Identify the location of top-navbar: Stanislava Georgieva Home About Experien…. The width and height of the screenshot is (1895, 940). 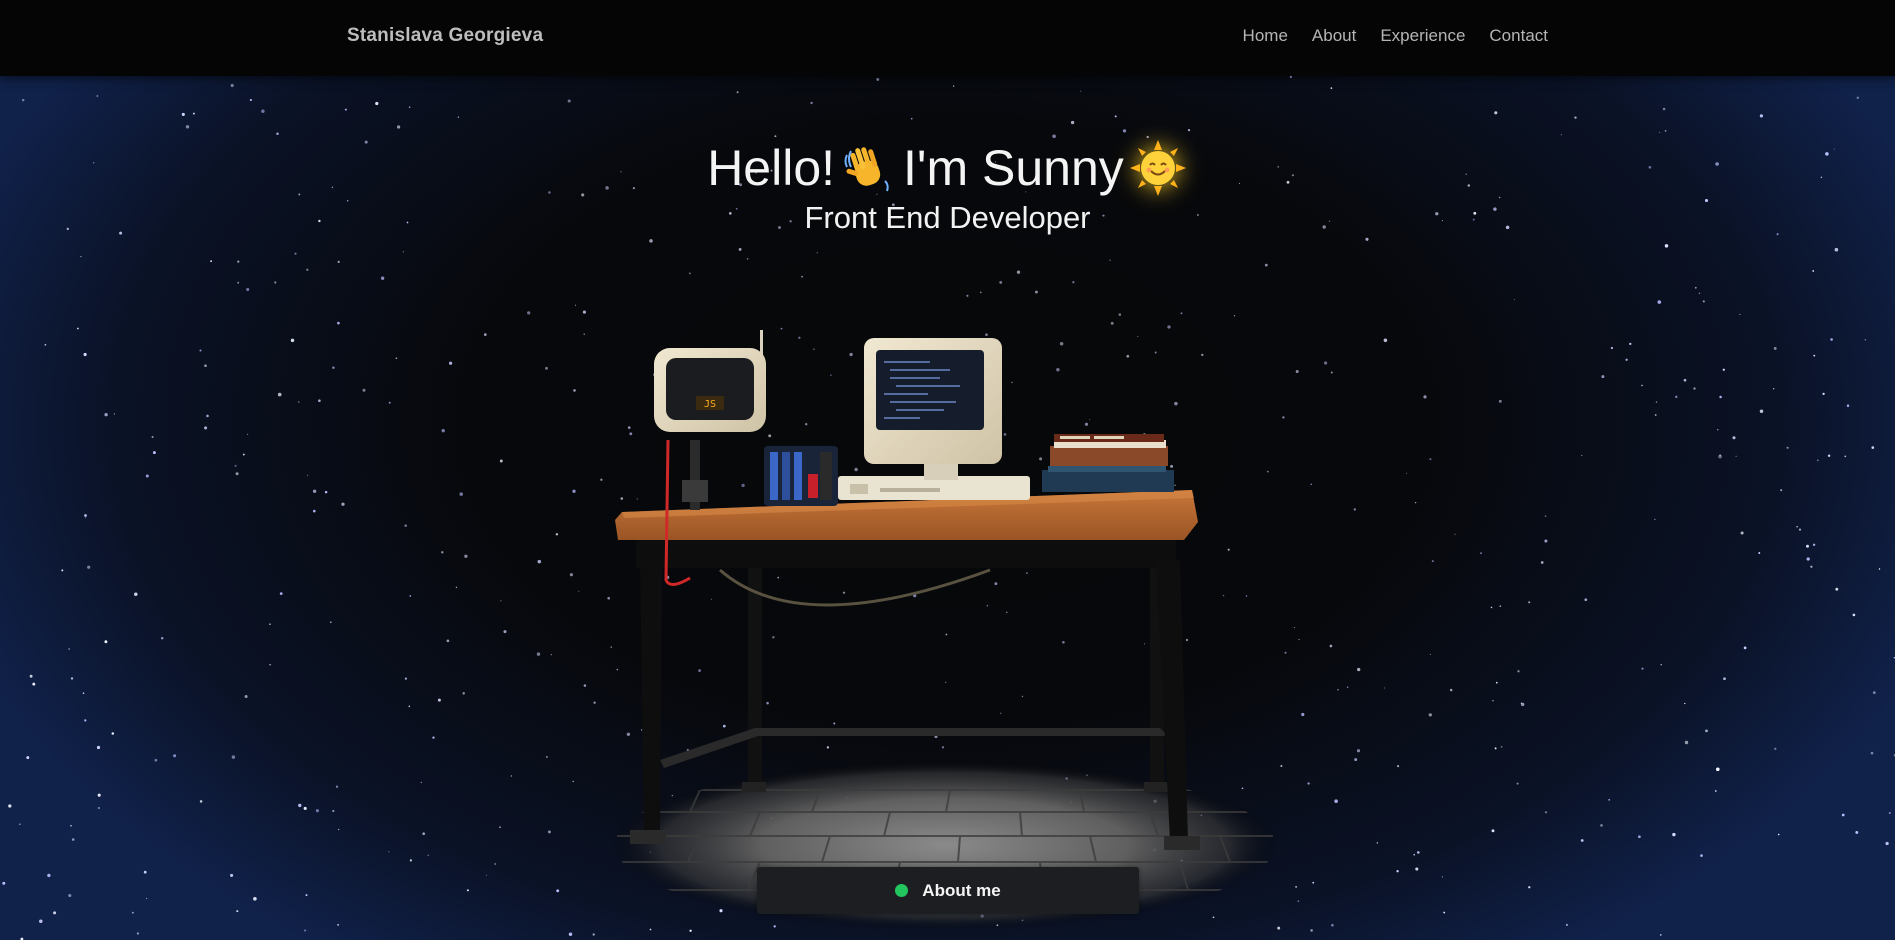
(947, 38).